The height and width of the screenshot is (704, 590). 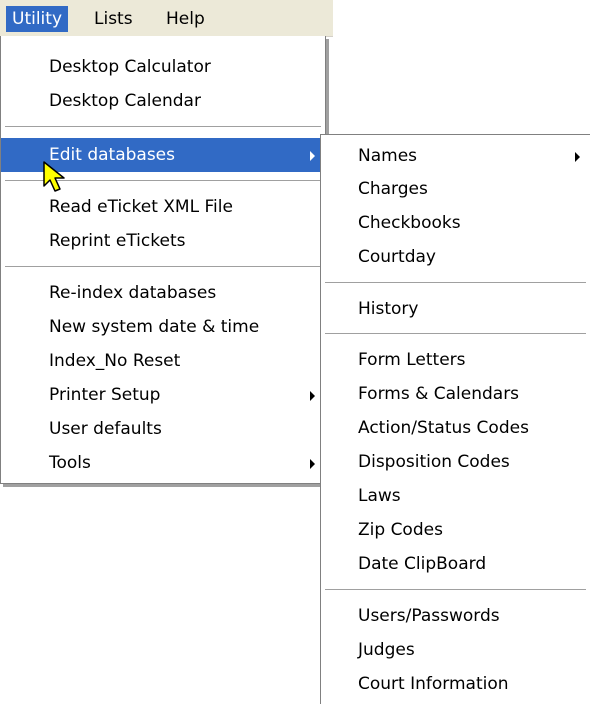 I want to click on submenu-item-history: History, so click(x=455, y=309).